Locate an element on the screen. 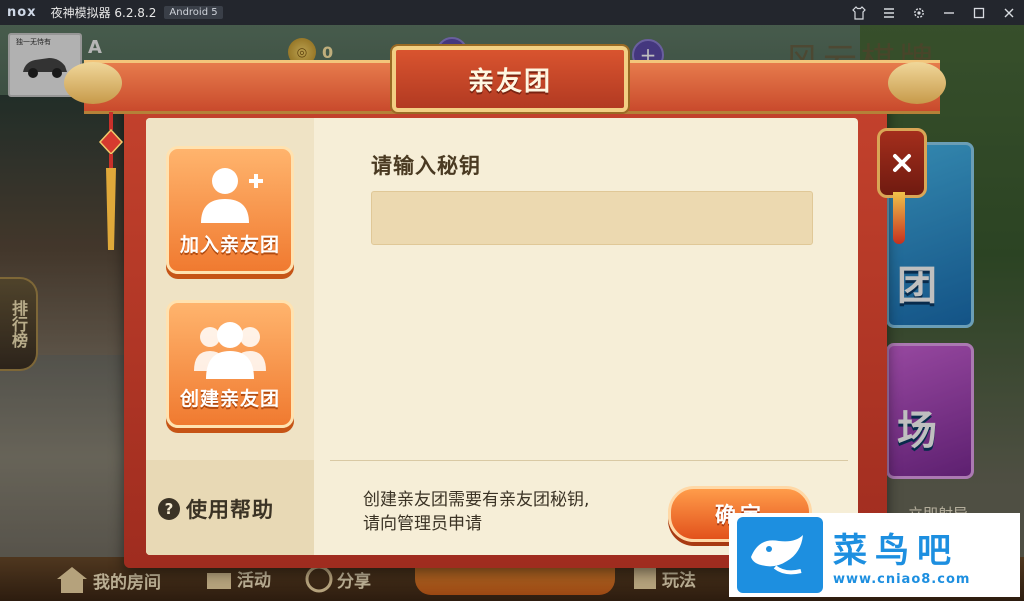 Image resolution: width=1024 pixels, height=601 pixels. secret-key-input is located at coordinates (592, 218).